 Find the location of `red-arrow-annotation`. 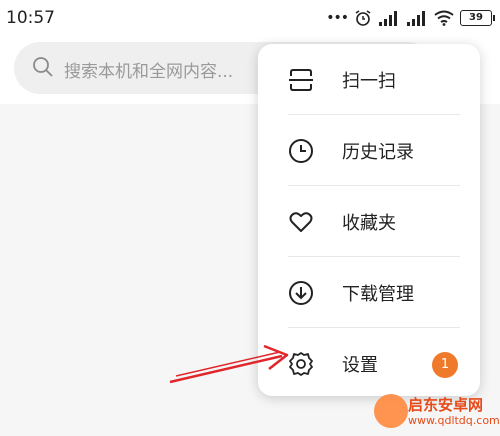

red-arrow-annotation is located at coordinates (229, 364).